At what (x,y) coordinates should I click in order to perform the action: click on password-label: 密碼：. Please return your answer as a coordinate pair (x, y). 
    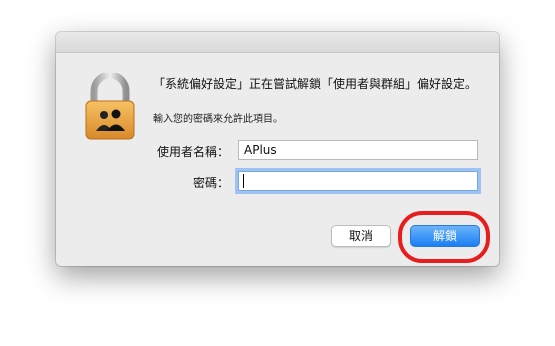
    Looking at the image, I should click on (210, 183).